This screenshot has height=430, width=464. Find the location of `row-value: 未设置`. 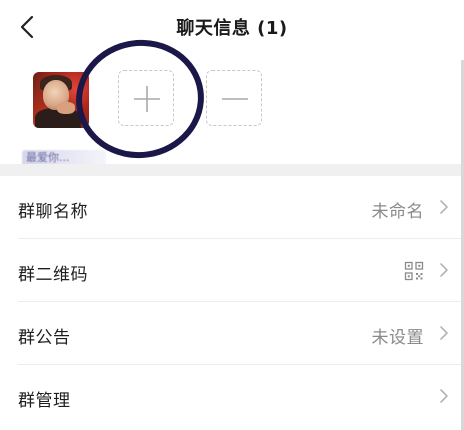

row-value: 未设置 is located at coordinates (397, 338).